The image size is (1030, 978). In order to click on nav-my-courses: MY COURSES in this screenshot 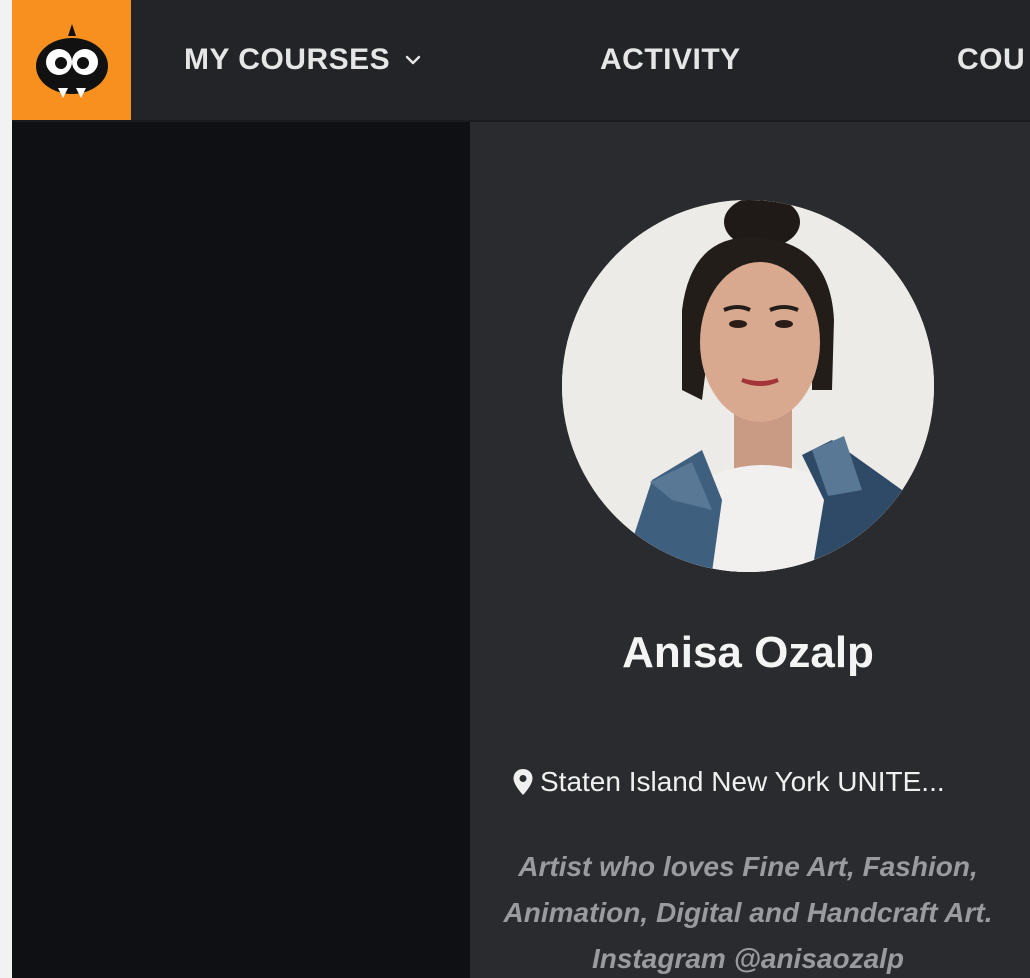, I will do `click(303, 60)`.